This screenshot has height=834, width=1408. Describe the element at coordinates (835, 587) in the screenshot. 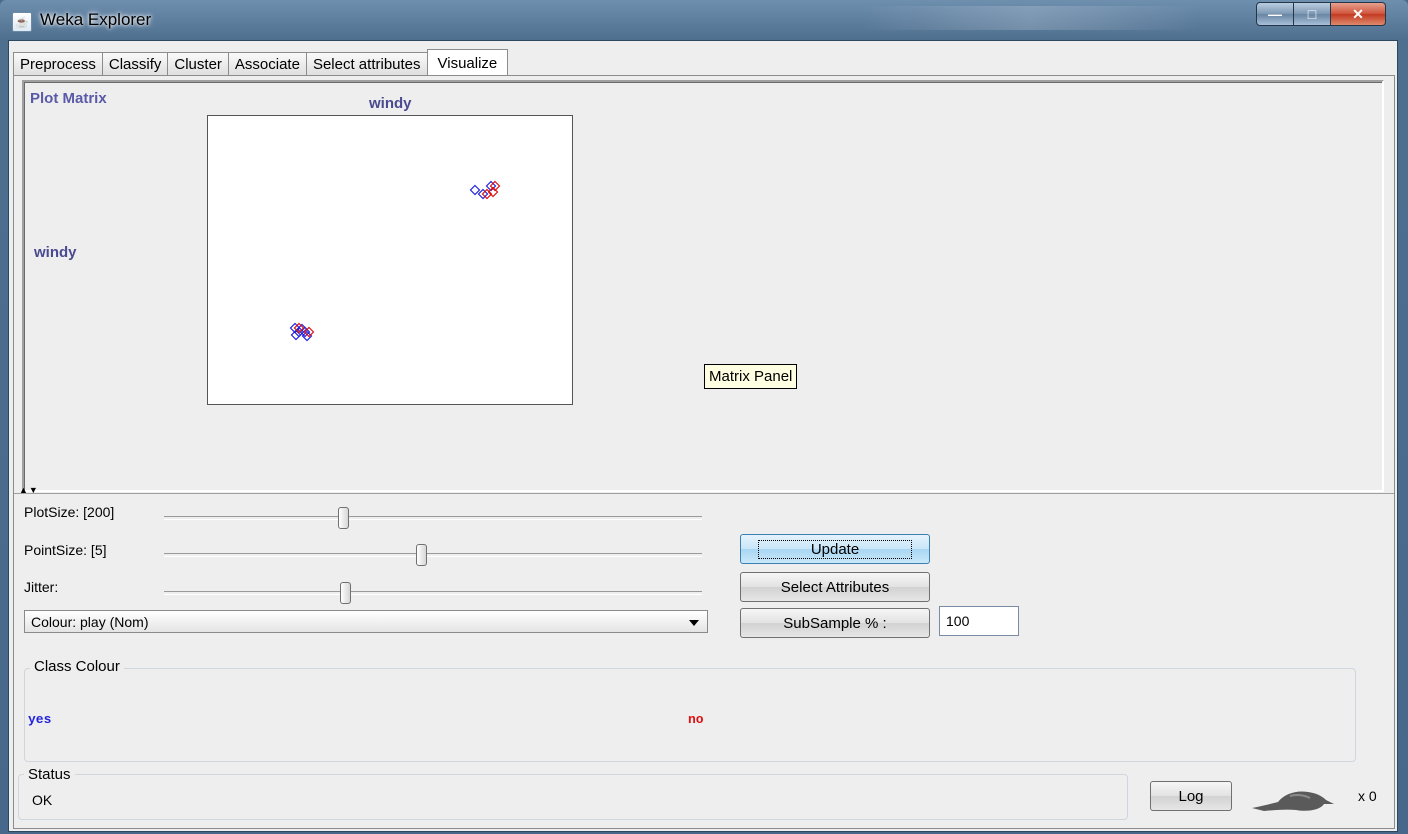

I see `select-attributes-button: Select Attributes` at that location.